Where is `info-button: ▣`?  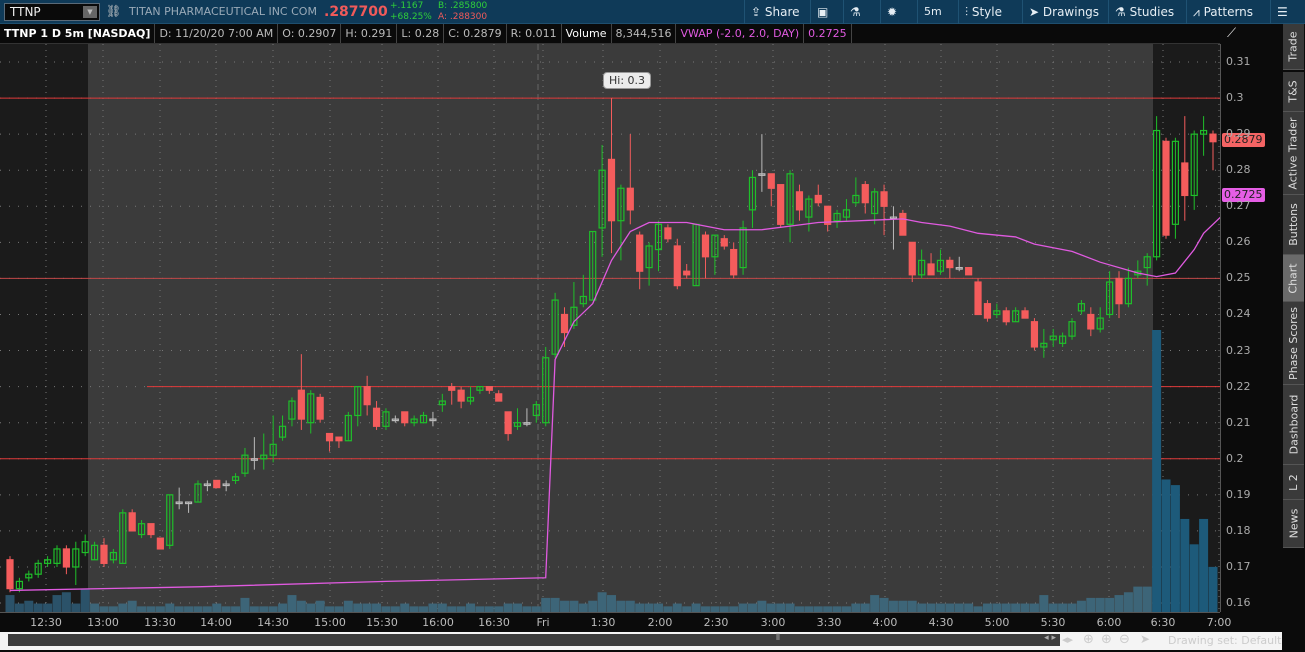 info-button: ▣ is located at coordinates (826, 12).